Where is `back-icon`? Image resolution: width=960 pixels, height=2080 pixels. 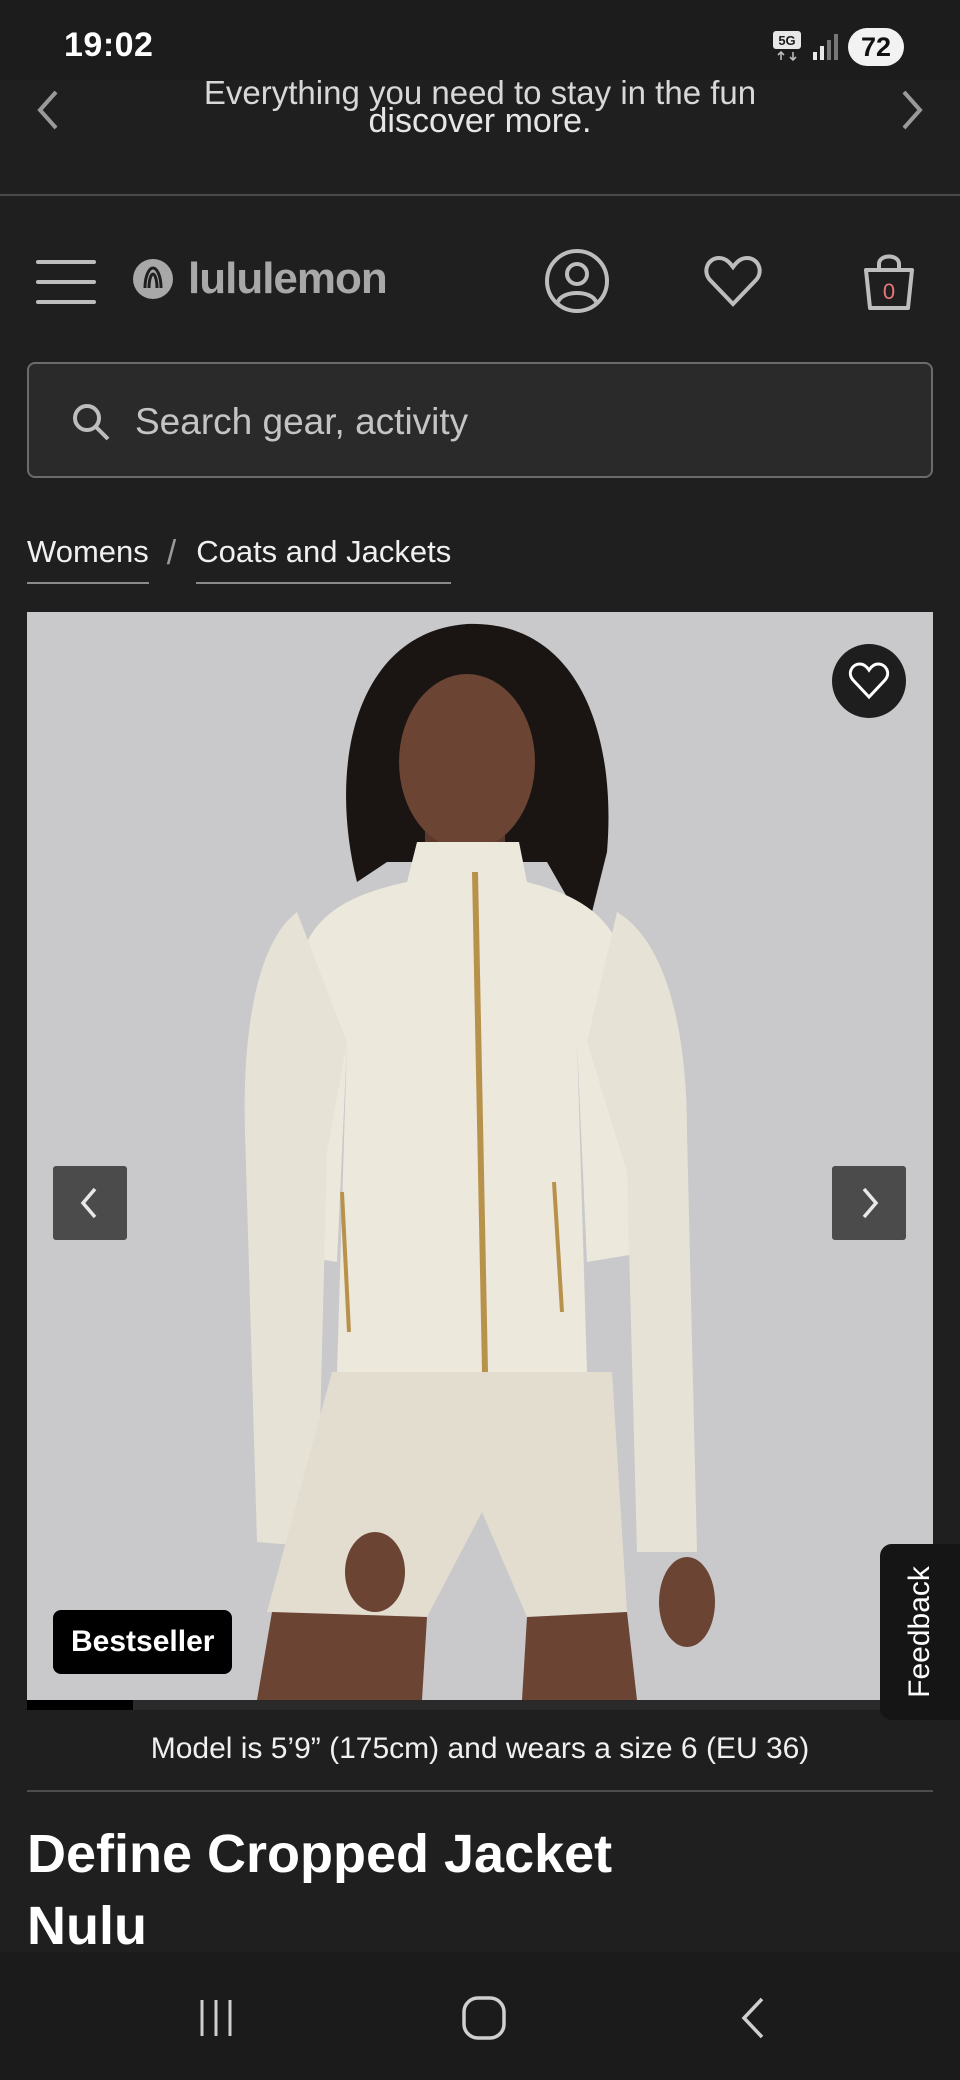
back-icon is located at coordinates (752, 2018).